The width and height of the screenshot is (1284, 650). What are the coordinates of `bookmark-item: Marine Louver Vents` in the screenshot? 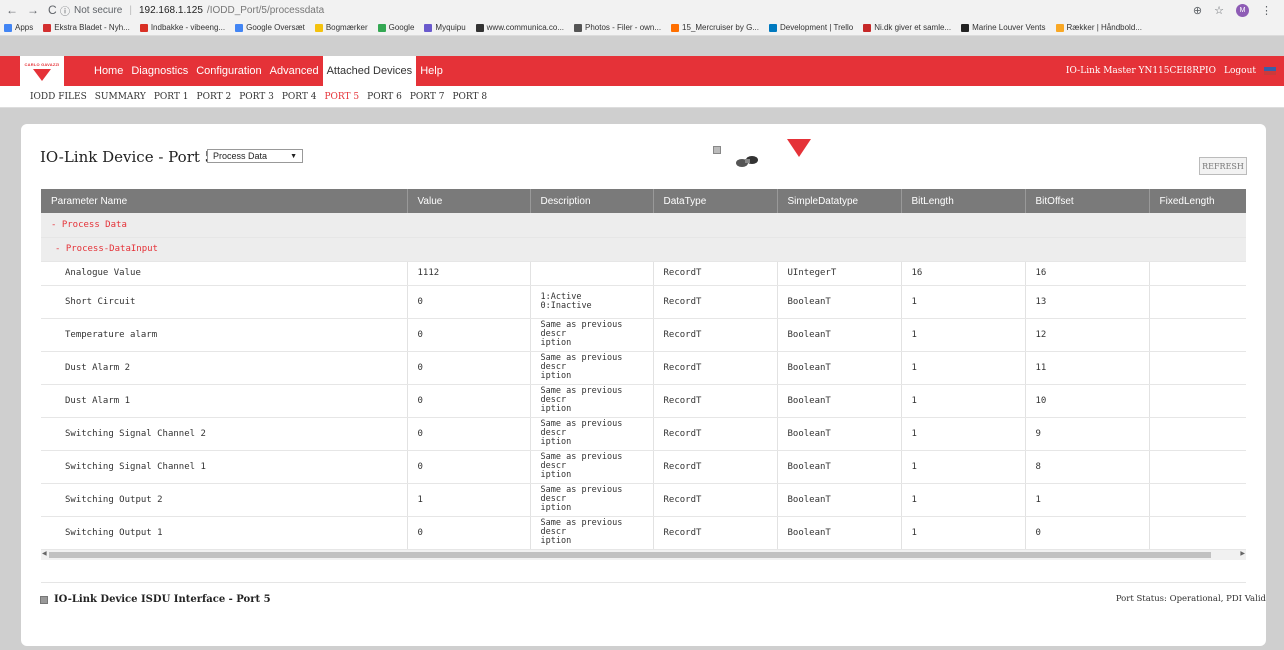 It's located at (1003, 27).